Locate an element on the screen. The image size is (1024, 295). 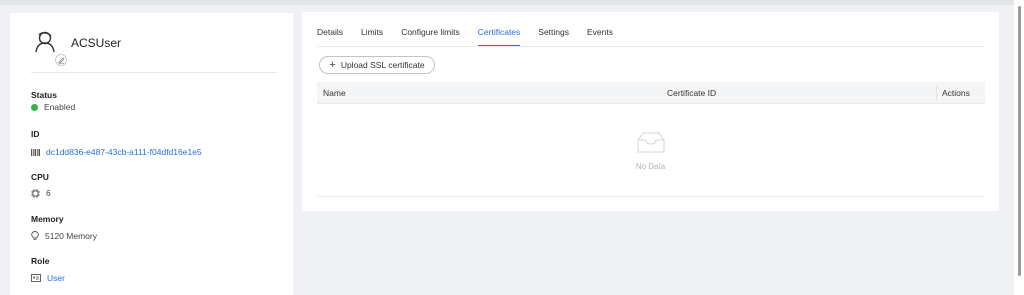
user-avatar-icon is located at coordinates (45, 42).